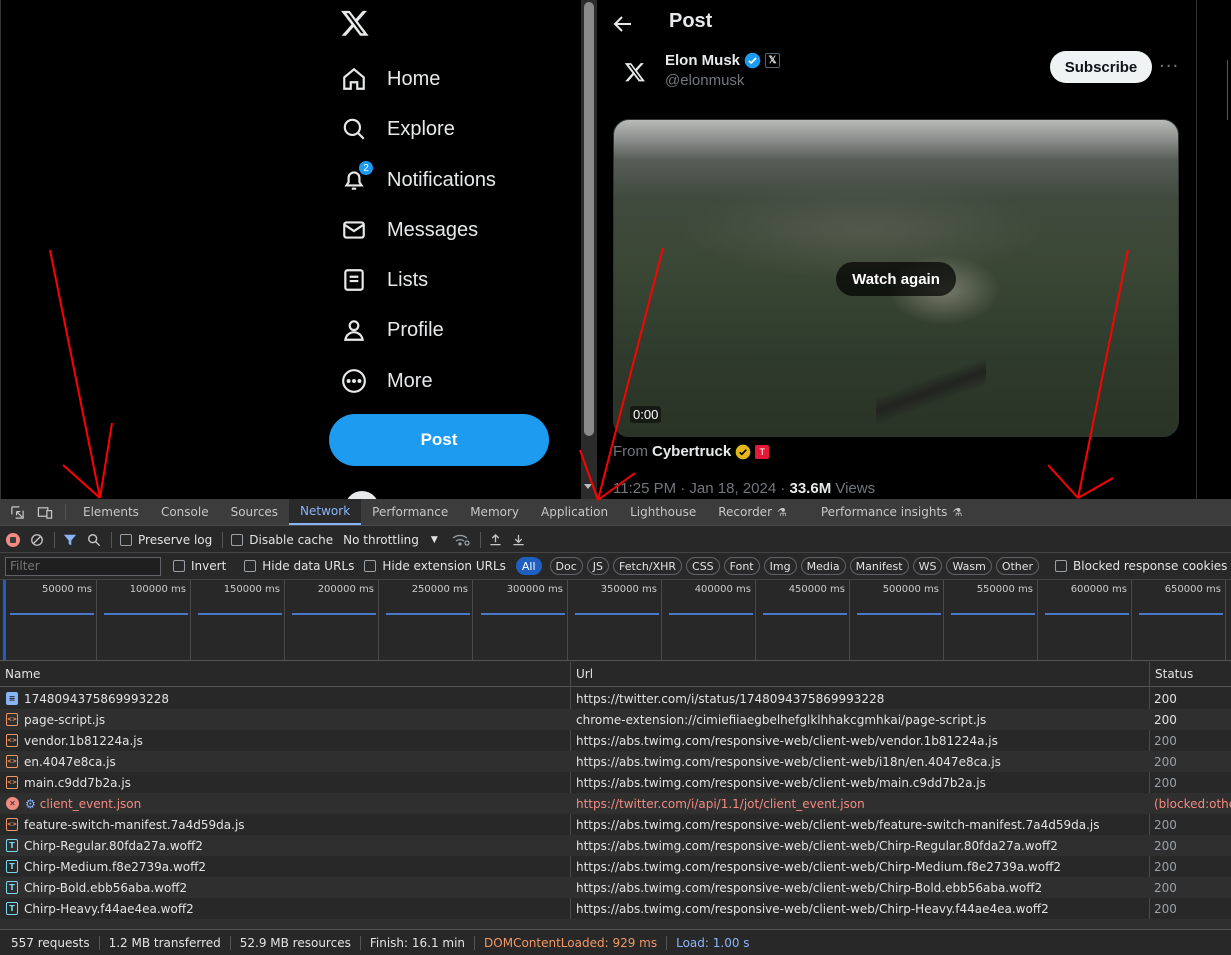  I want to click on throttling-select: No throttling ▼, so click(390, 540).